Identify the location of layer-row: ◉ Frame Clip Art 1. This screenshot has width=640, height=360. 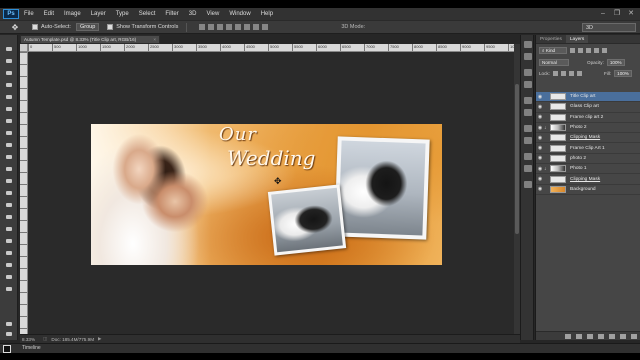
(588, 148).